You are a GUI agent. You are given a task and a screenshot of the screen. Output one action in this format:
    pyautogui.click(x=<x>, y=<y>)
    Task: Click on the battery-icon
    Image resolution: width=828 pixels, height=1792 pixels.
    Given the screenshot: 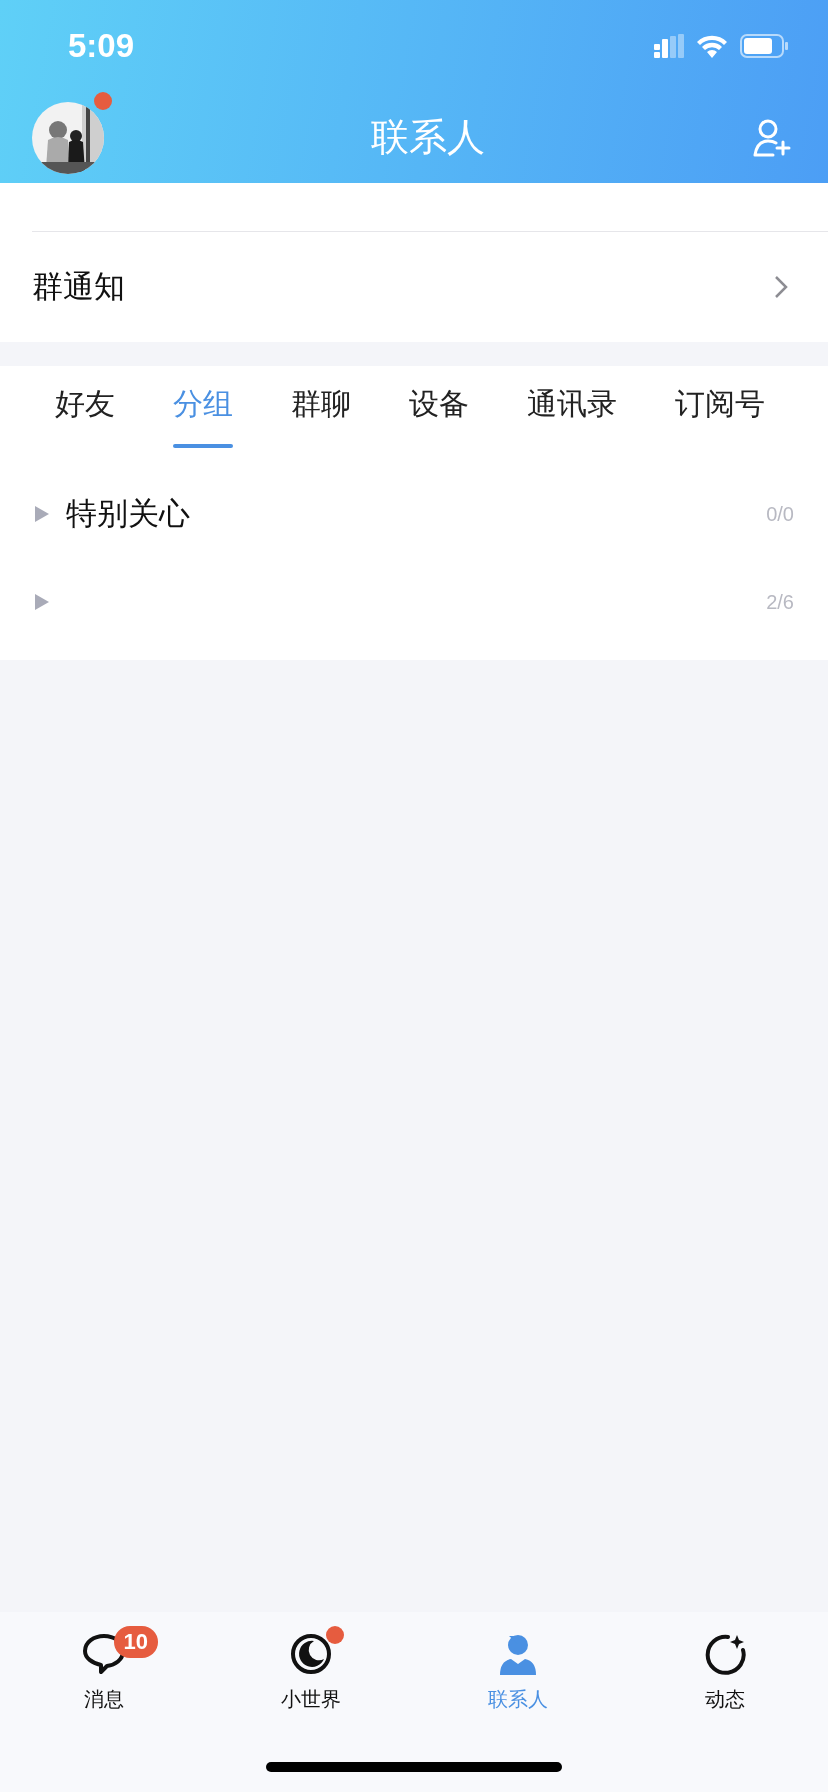 What is the action you would take?
    pyautogui.click(x=764, y=46)
    